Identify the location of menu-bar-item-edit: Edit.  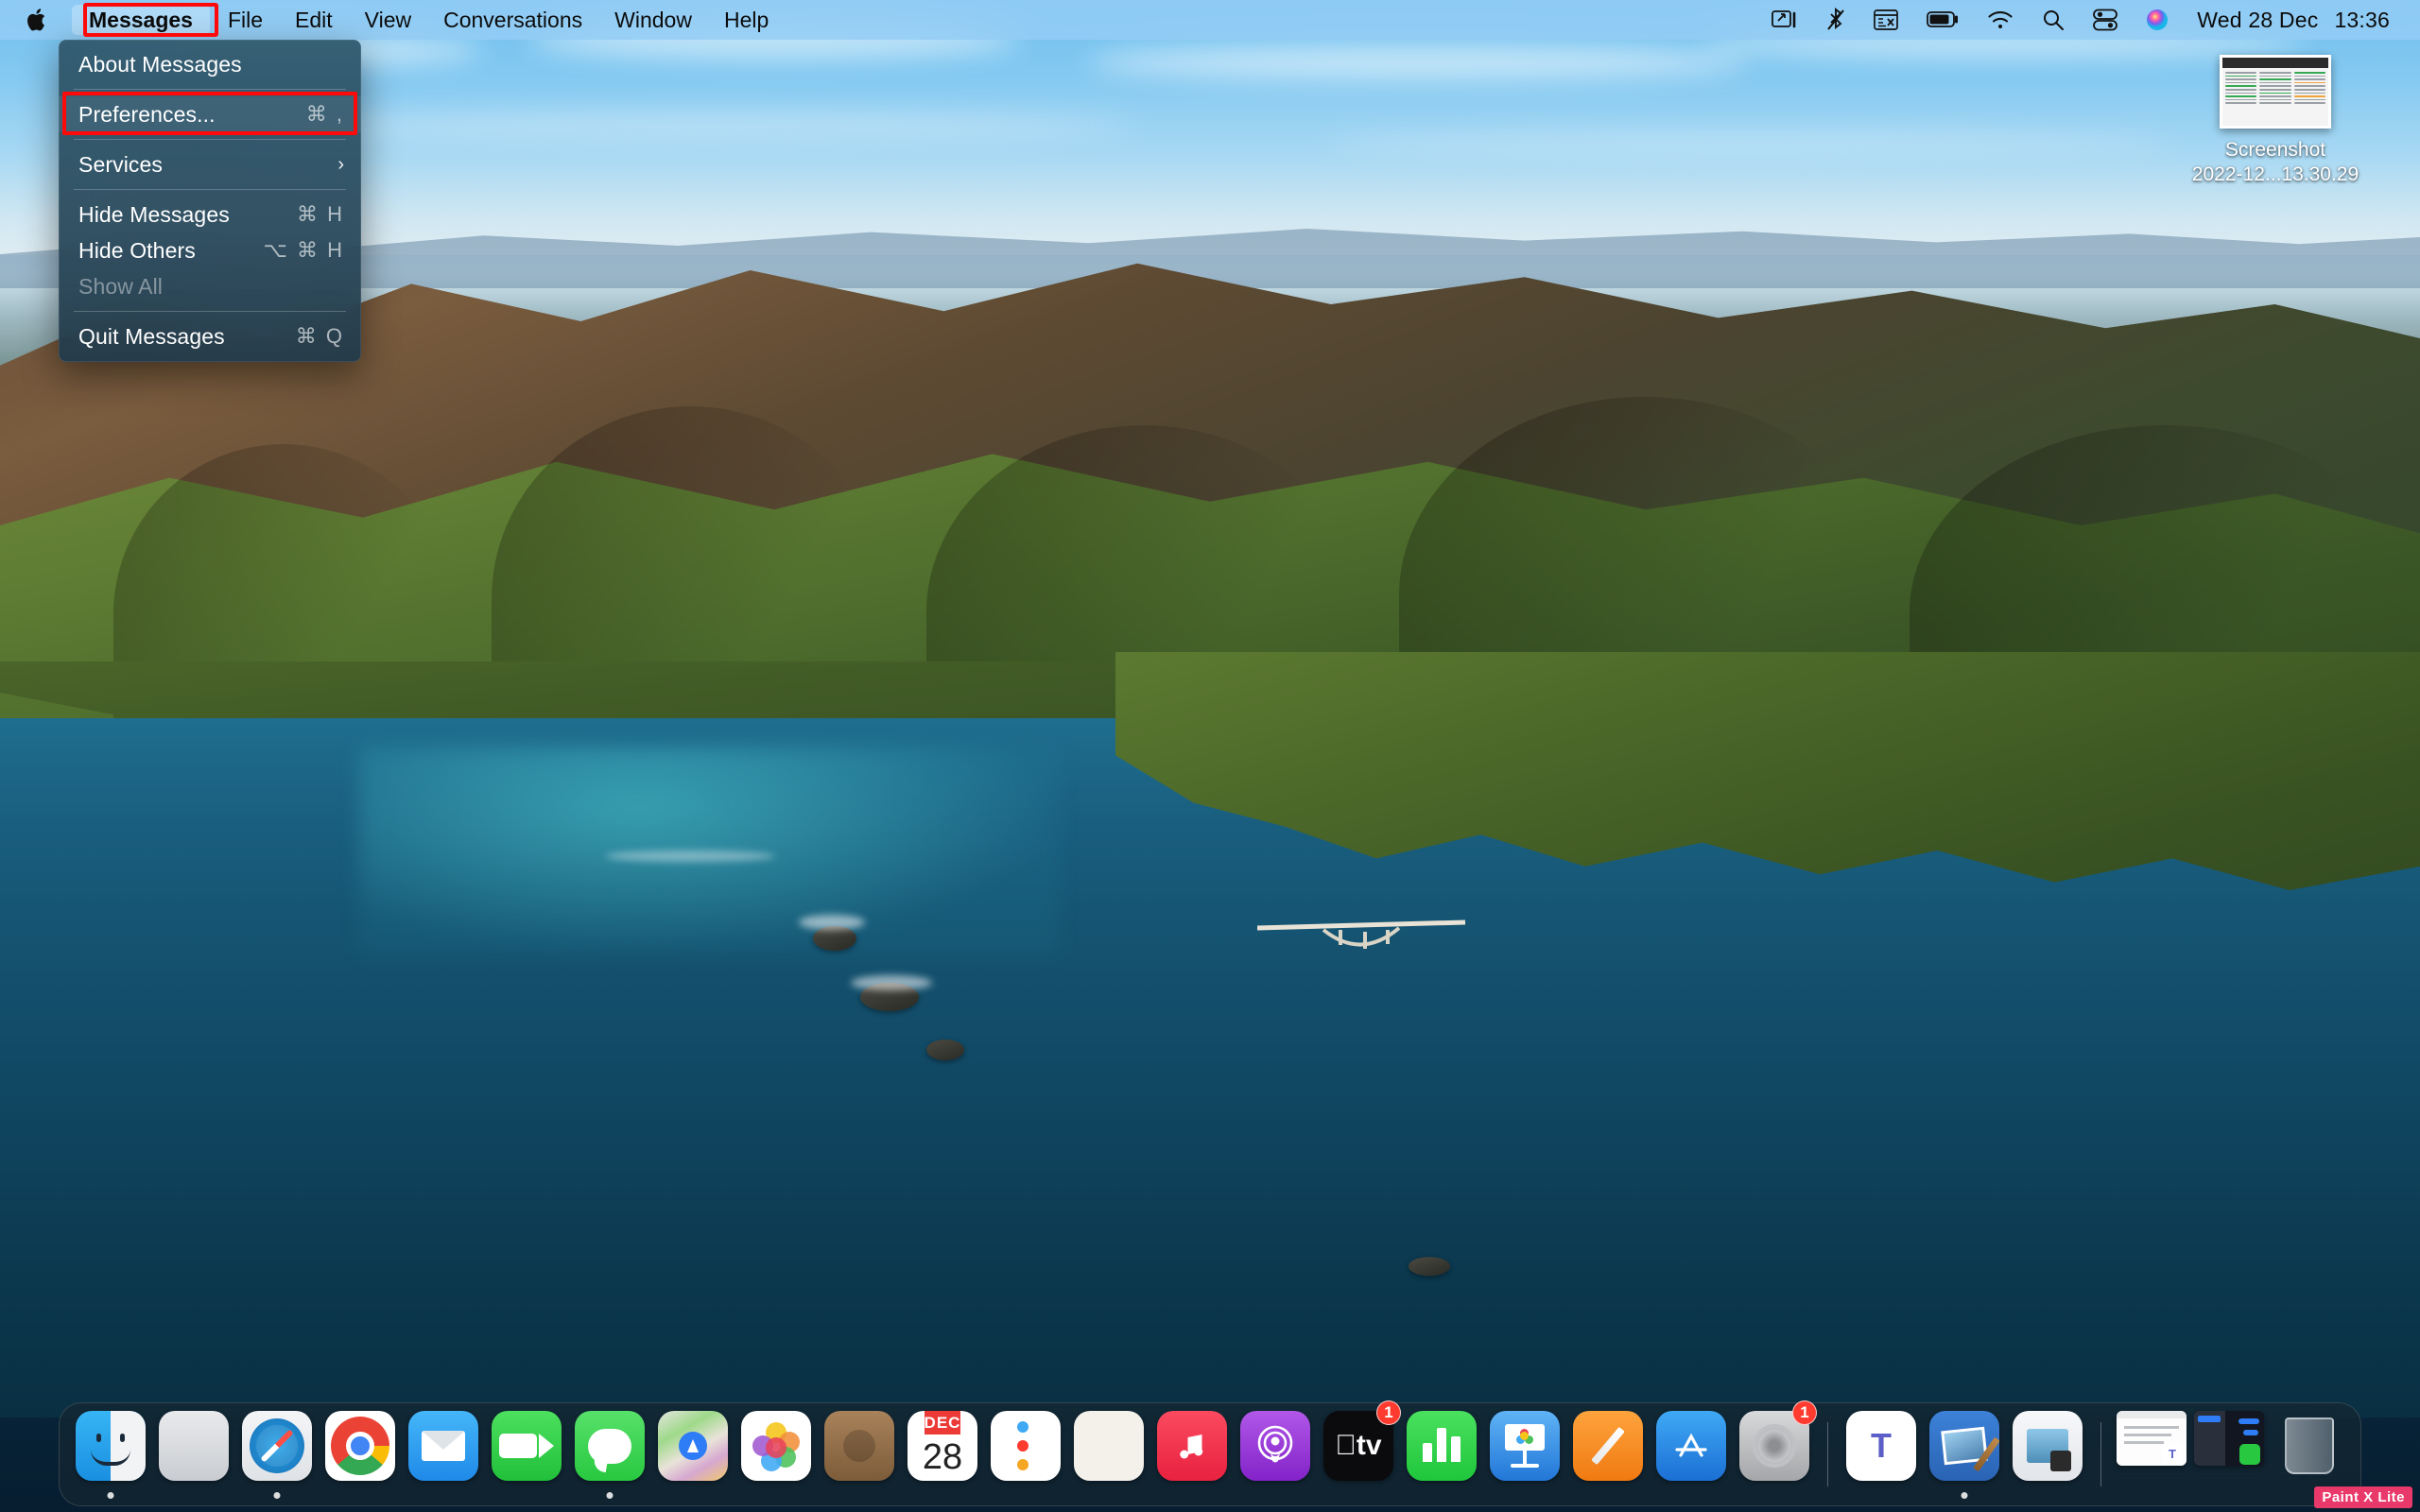
(314, 20).